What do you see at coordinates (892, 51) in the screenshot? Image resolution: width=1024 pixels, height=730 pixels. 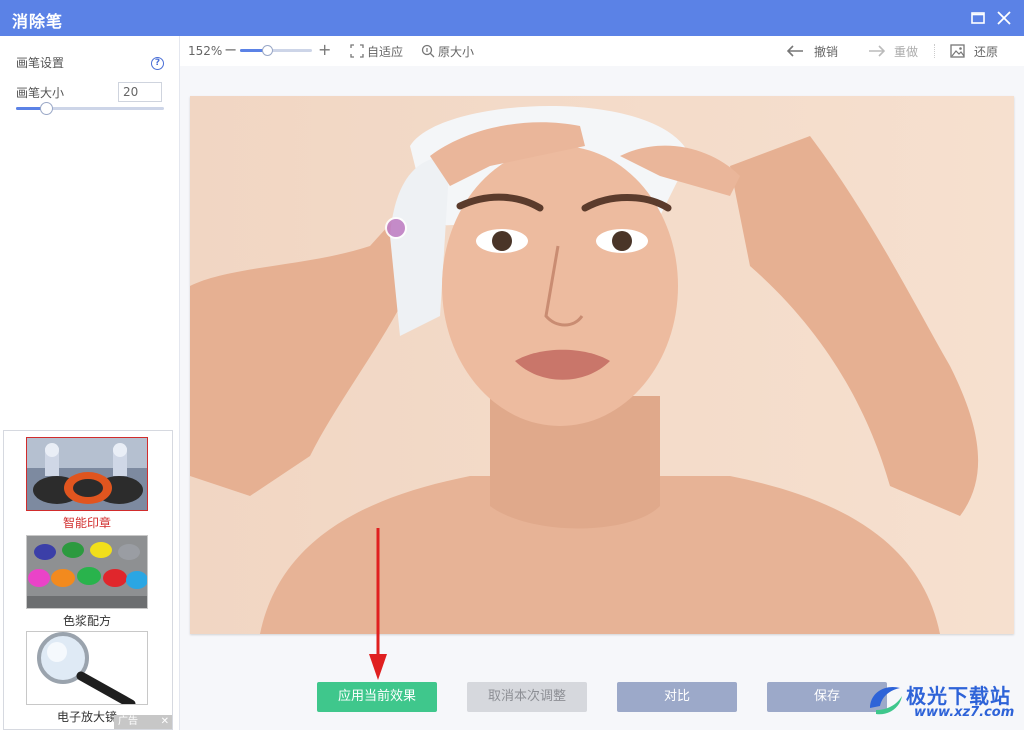 I see `redo-button: 重做` at bounding box center [892, 51].